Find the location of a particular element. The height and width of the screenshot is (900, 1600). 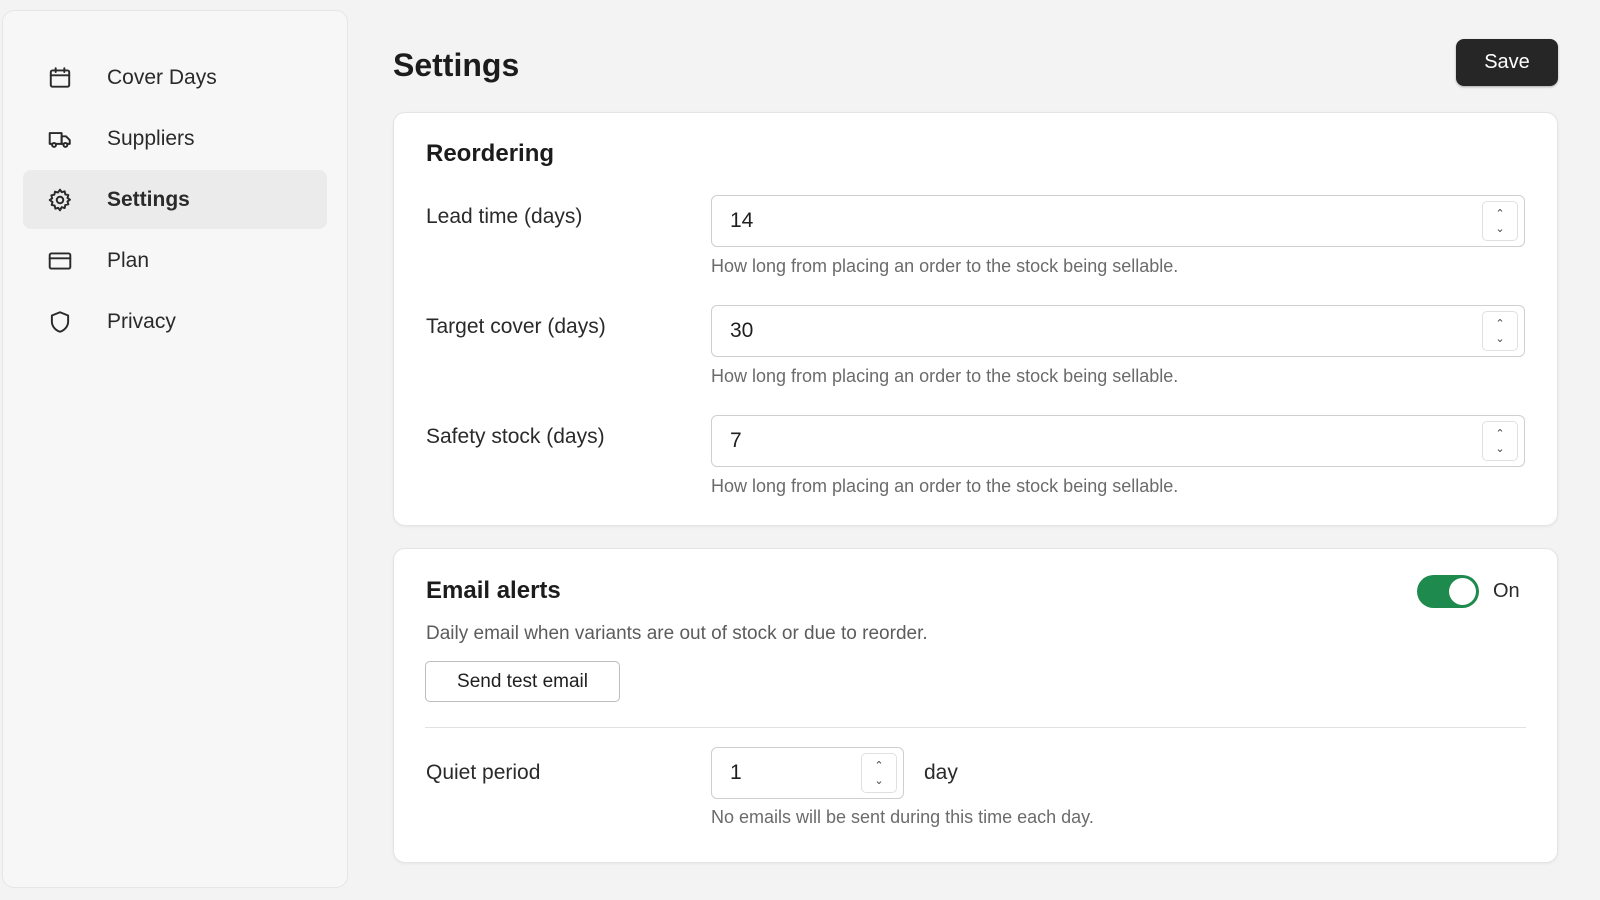

sidebar-item-label: Plan is located at coordinates (128, 260).